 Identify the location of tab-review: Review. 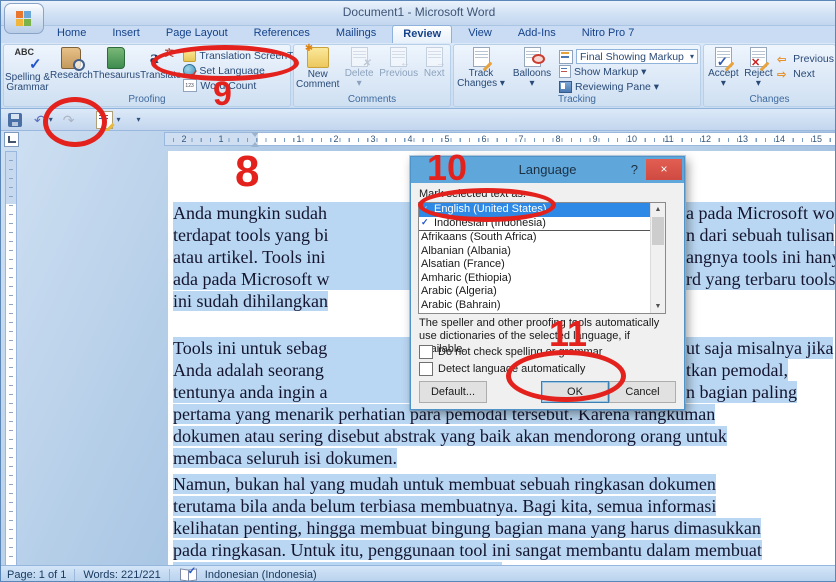
(422, 34).